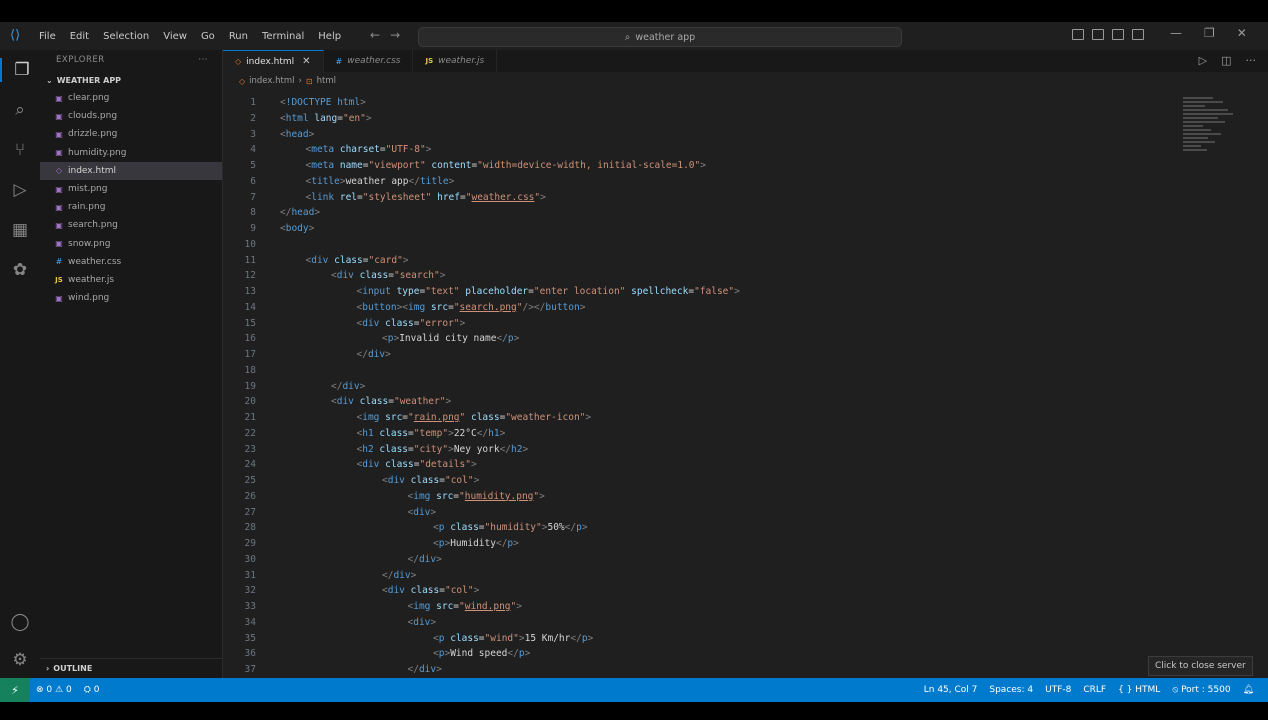 Image resolution: width=1268 pixels, height=720 pixels. Describe the element at coordinates (268, 229) in the screenshot. I see `code-line: 9 <body>` at that location.